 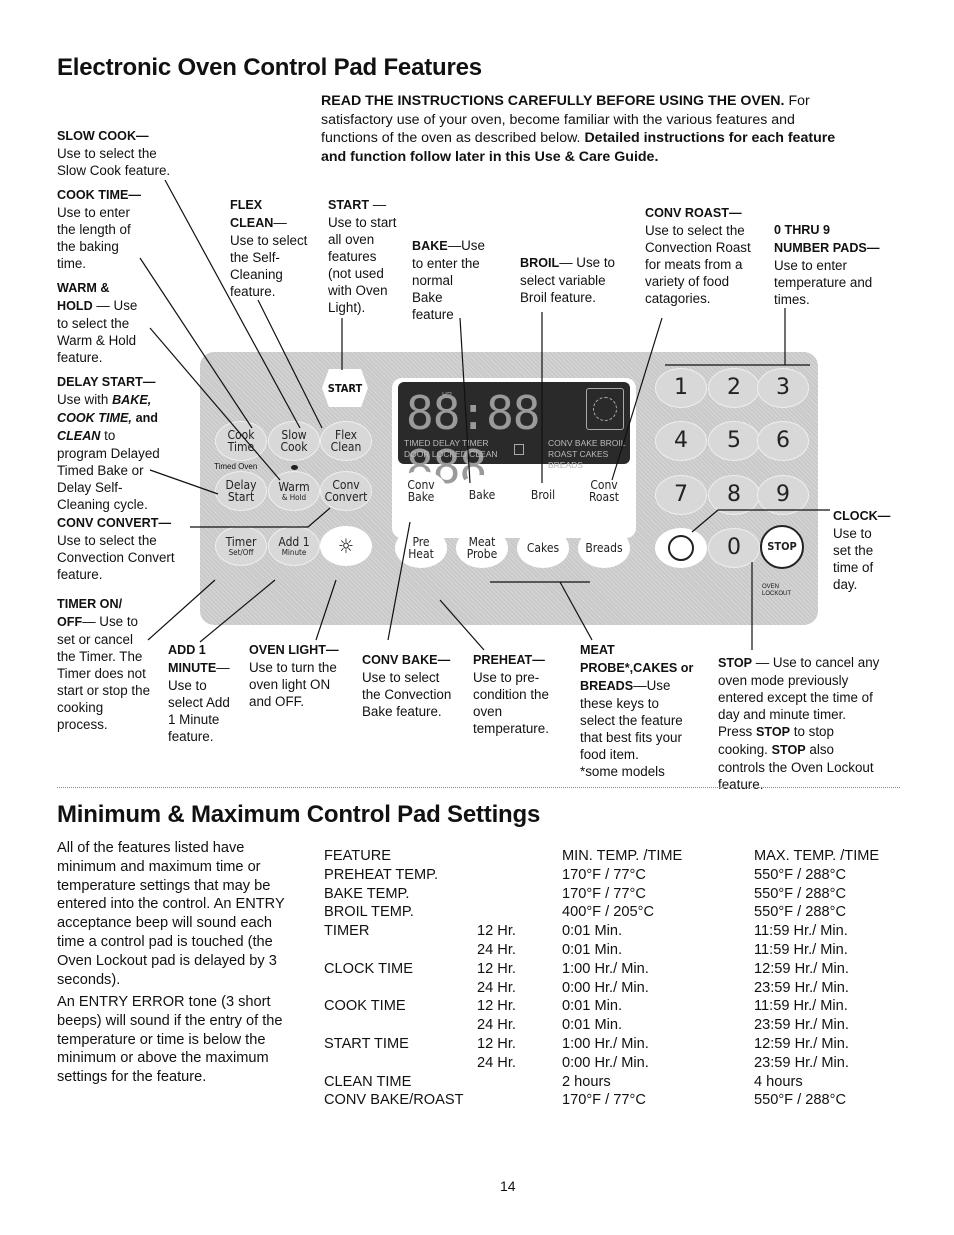 What do you see at coordinates (164, 1002) in the screenshot?
I see `text-line: An ENTRY ERROR tone (3 short` at bounding box center [164, 1002].